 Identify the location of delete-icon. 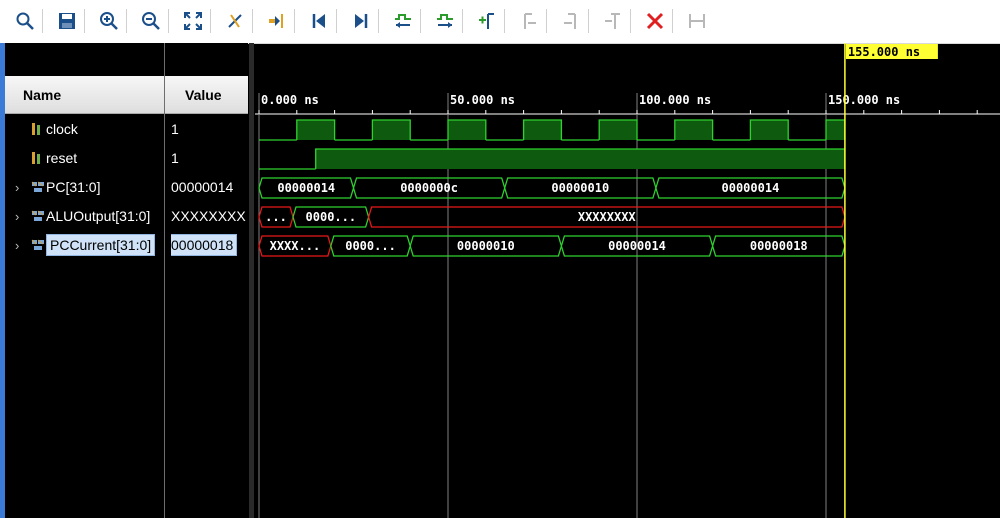
(655, 21).